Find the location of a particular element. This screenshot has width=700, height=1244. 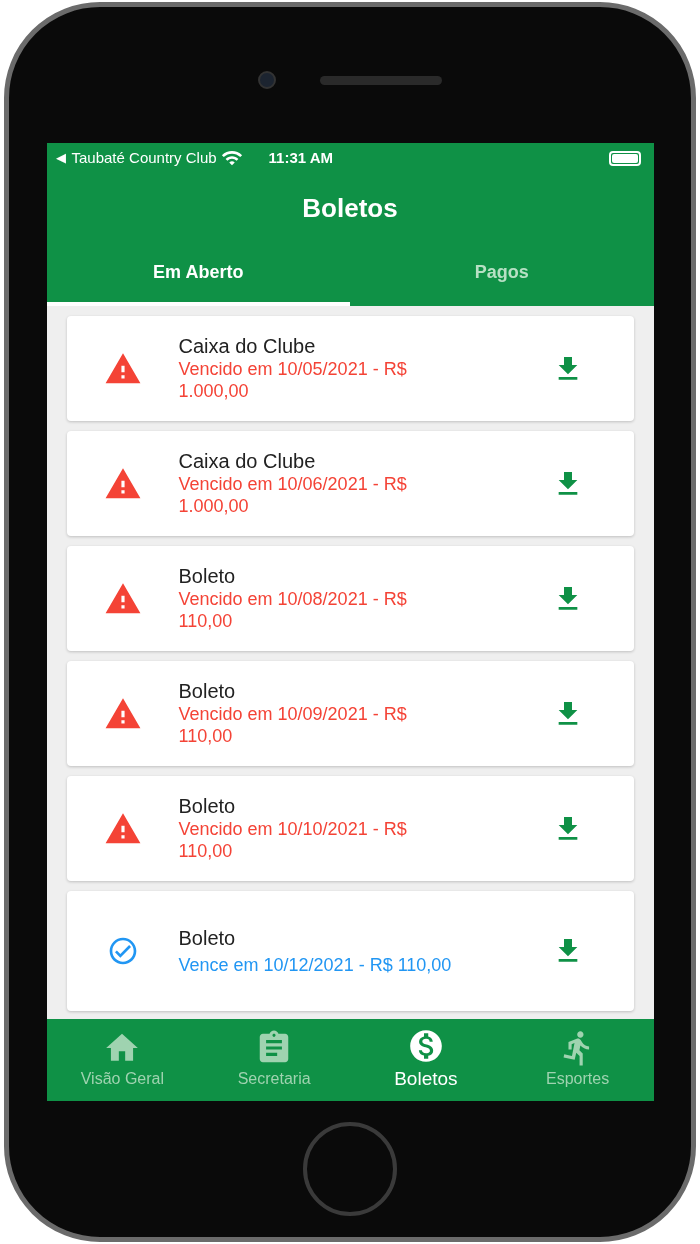

boleto-detail: Vencido em 10/09/2021 - R$ 110,00 is located at coordinates (293, 725).